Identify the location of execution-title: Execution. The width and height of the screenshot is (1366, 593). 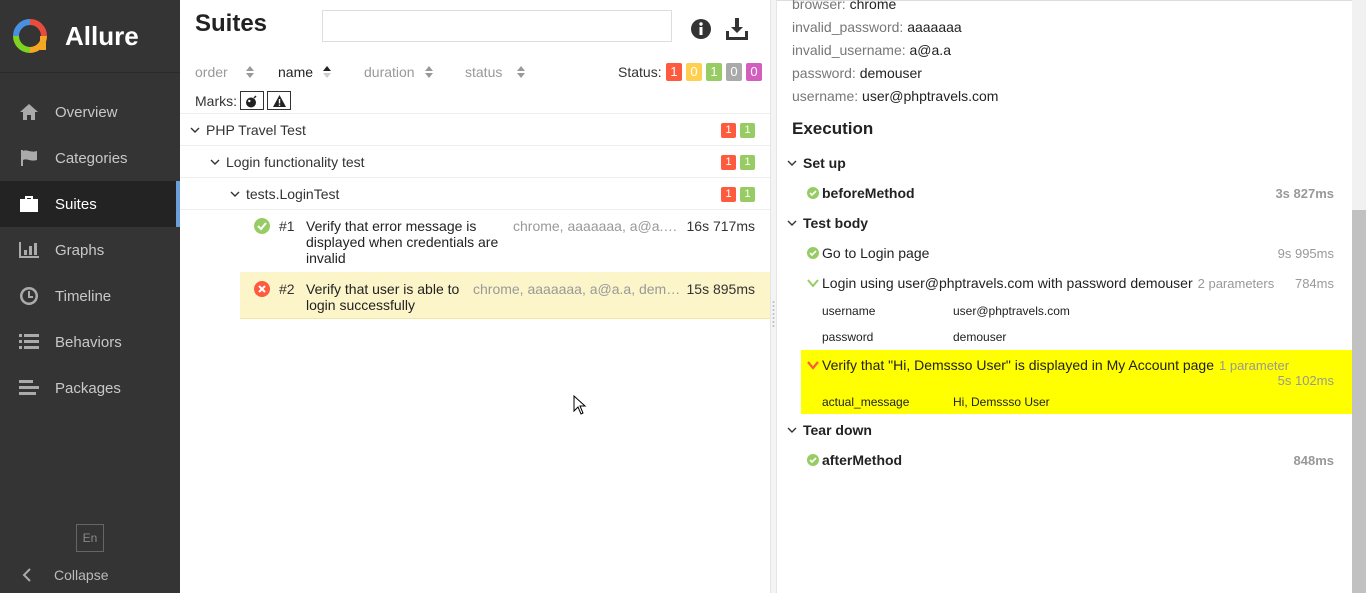
(833, 128).